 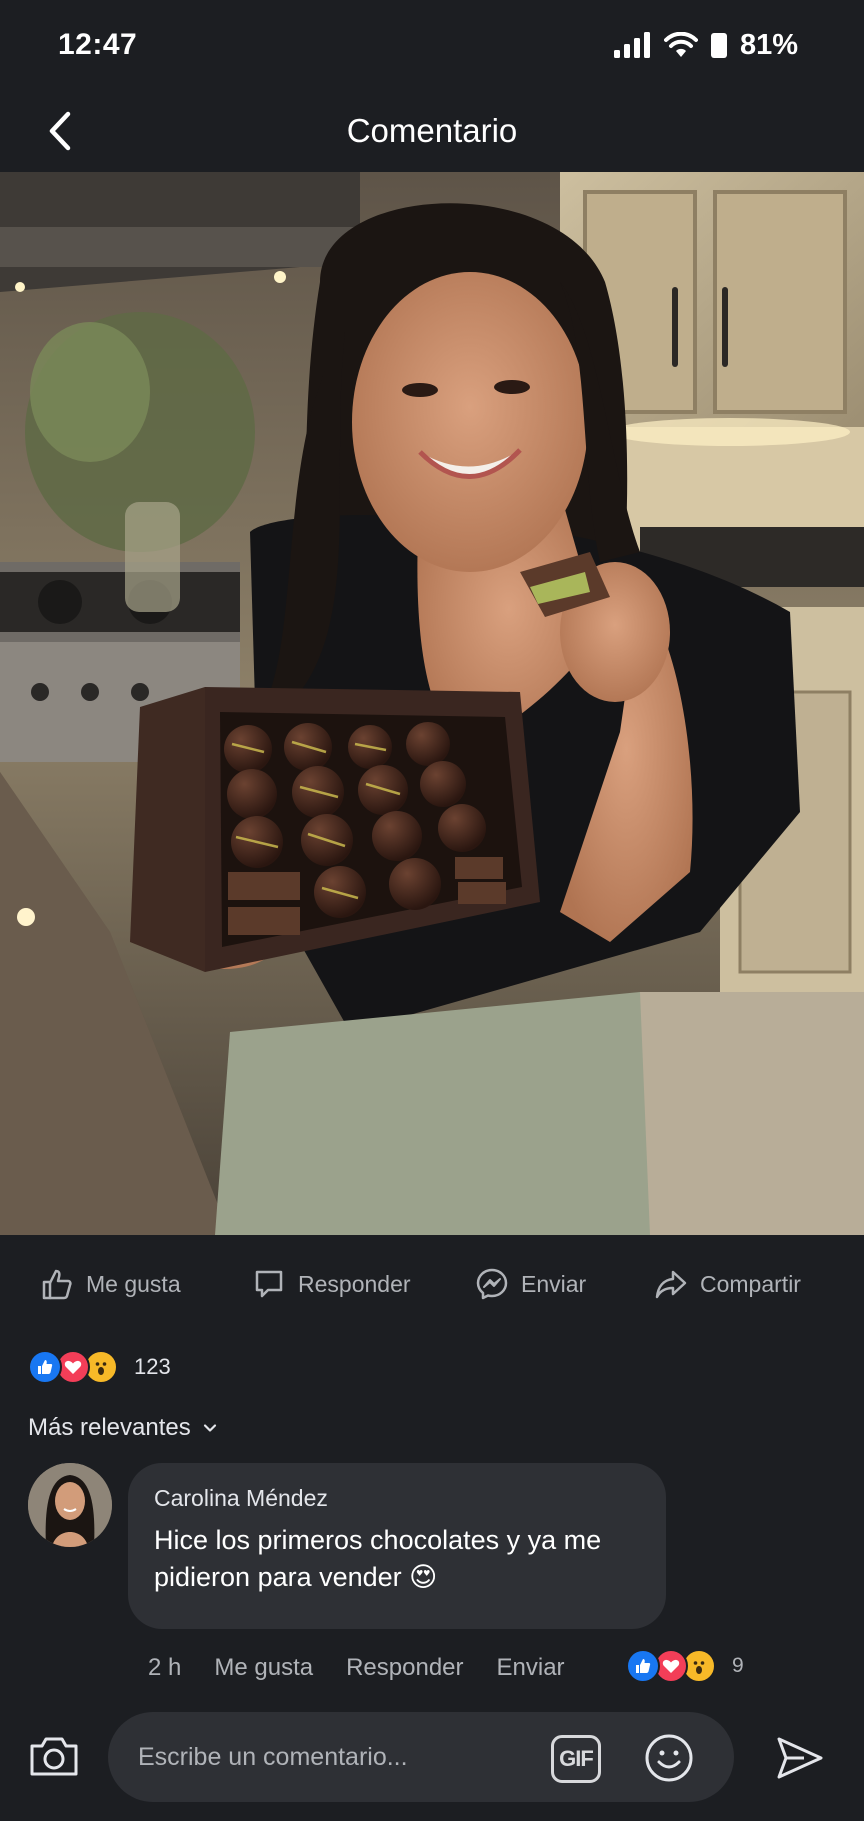 I want to click on chevron-down-icon, so click(x=209, y=1428).